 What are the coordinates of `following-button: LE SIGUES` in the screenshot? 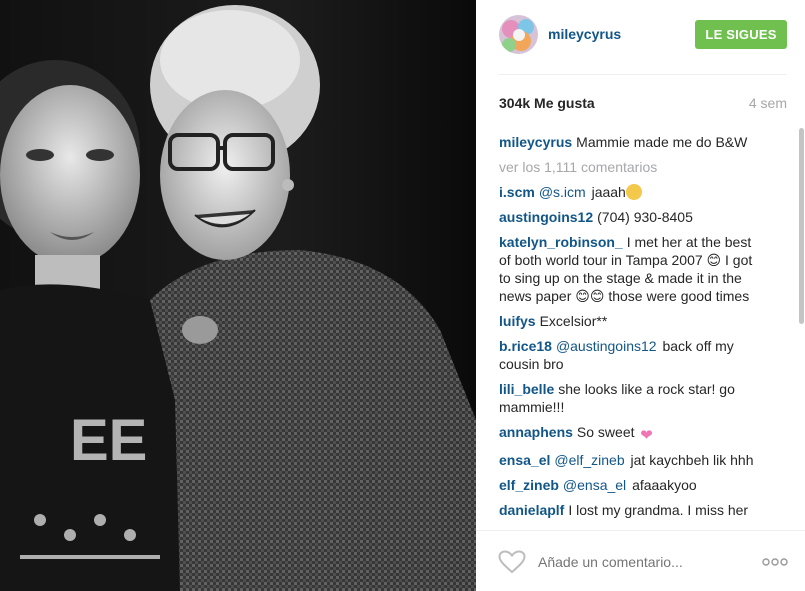 It's located at (741, 34).